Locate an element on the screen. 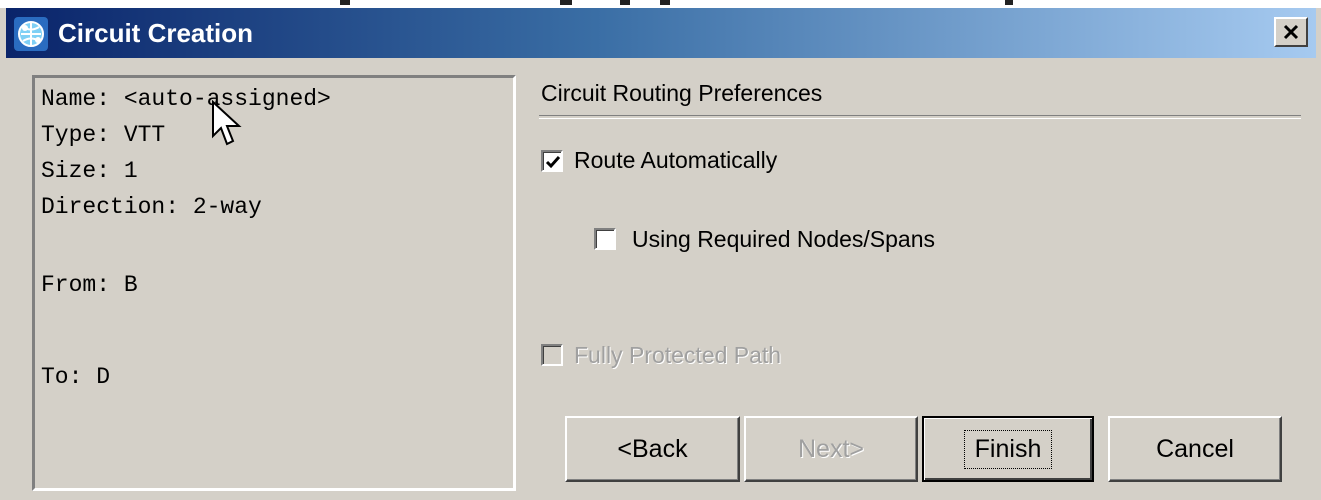  next-button: Next> is located at coordinates (831, 449).